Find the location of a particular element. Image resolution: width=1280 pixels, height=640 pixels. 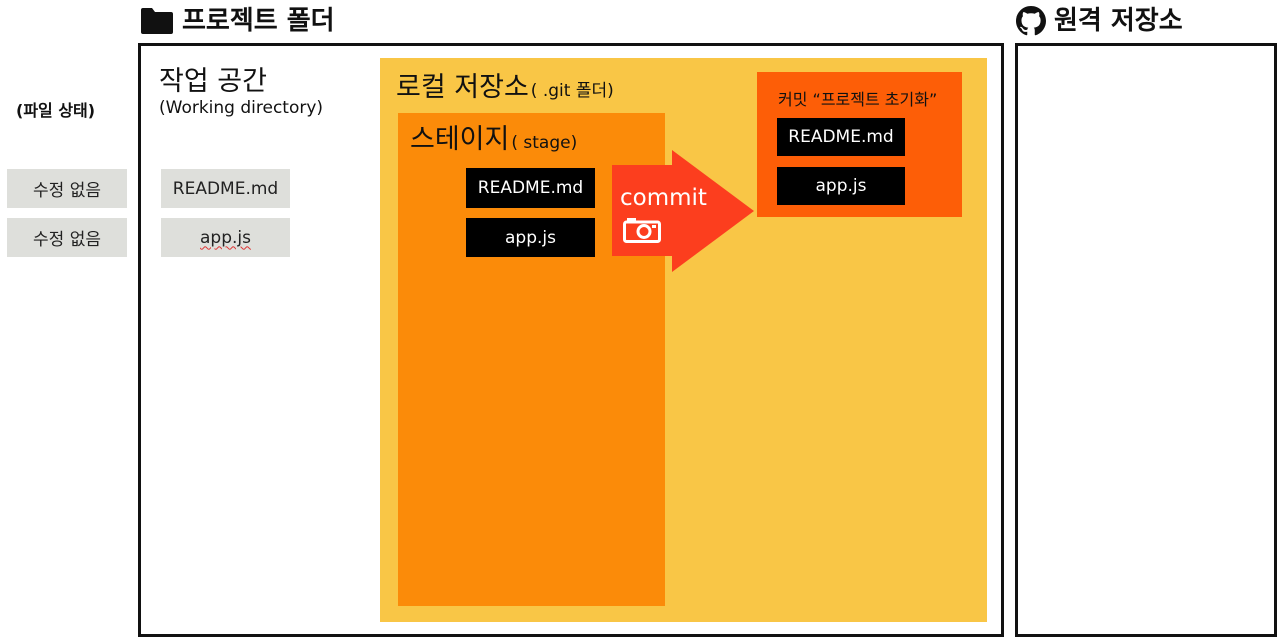

stage-heading: 스테이지 ( stage) is located at coordinates (493, 140).